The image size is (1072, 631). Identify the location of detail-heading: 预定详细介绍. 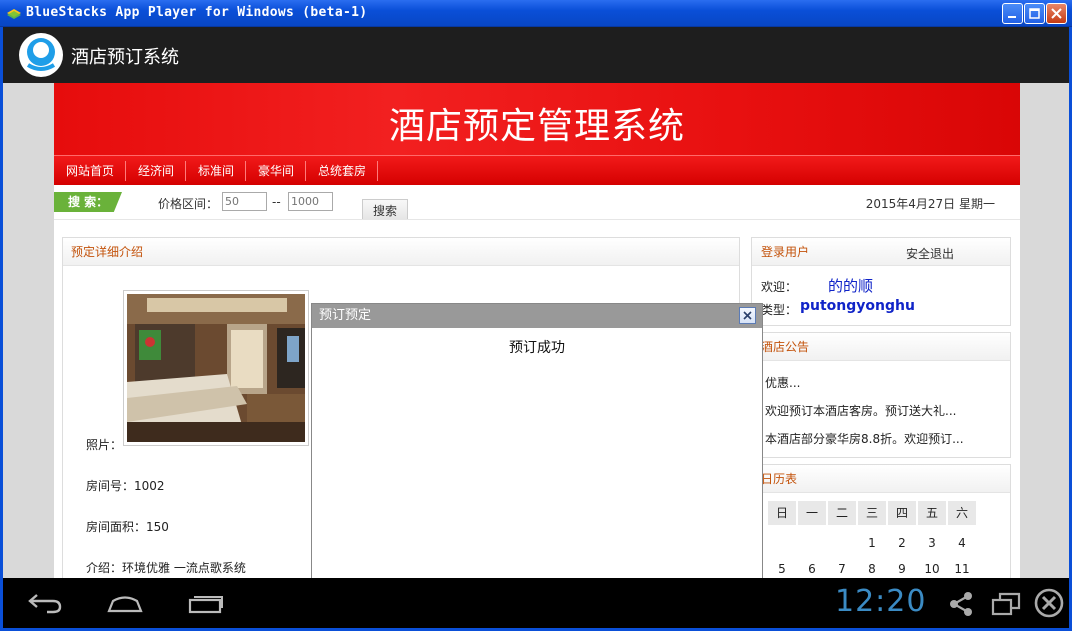
(401, 252).